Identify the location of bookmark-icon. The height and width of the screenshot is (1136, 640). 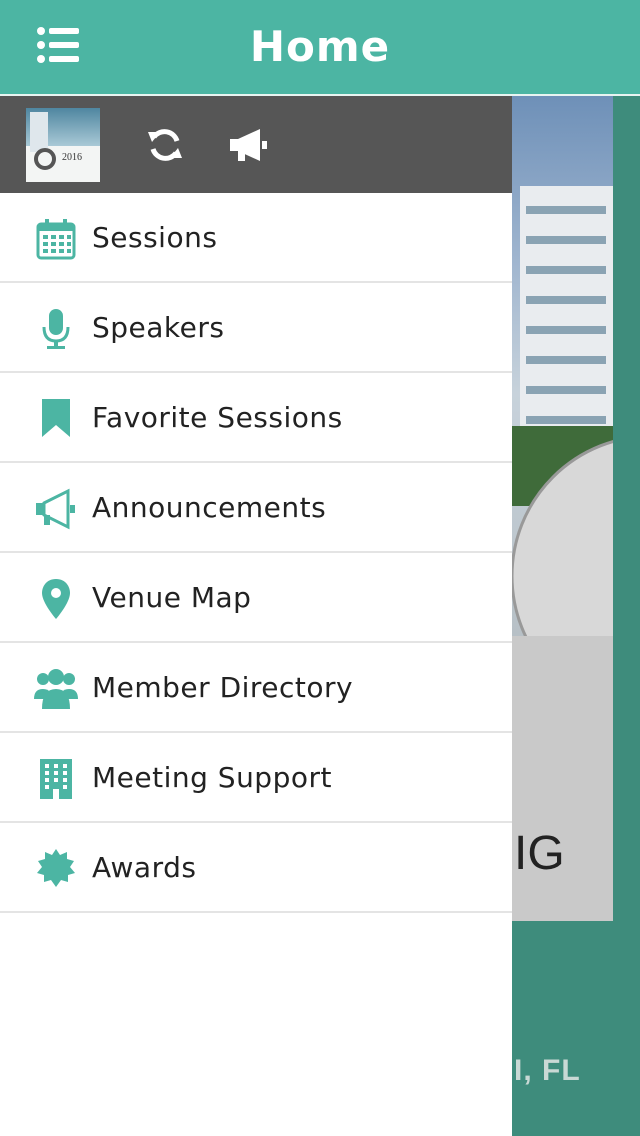
(56, 419).